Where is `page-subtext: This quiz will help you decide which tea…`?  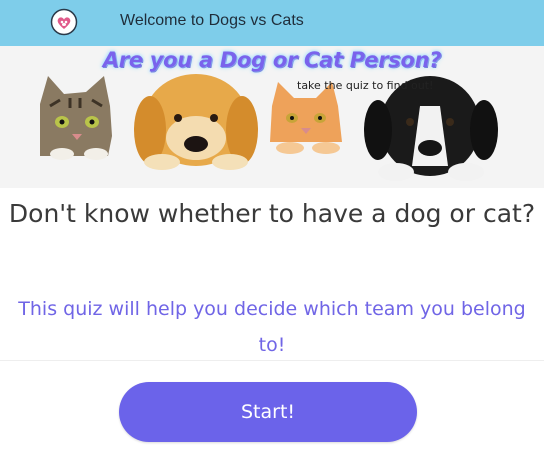
page-subtext: This quiz will help you decide which tea… is located at coordinates (272, 327).